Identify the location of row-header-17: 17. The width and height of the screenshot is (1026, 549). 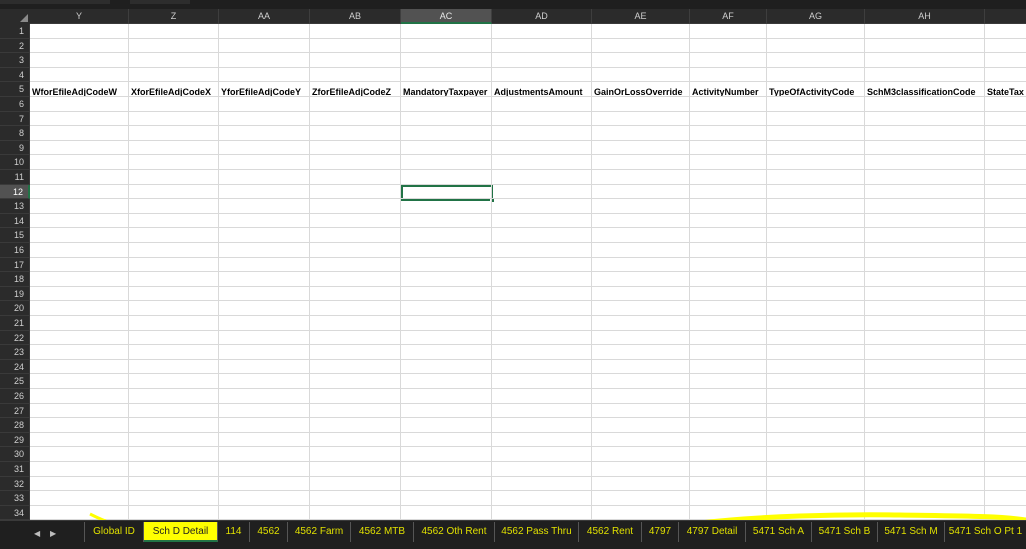
(15, 265).